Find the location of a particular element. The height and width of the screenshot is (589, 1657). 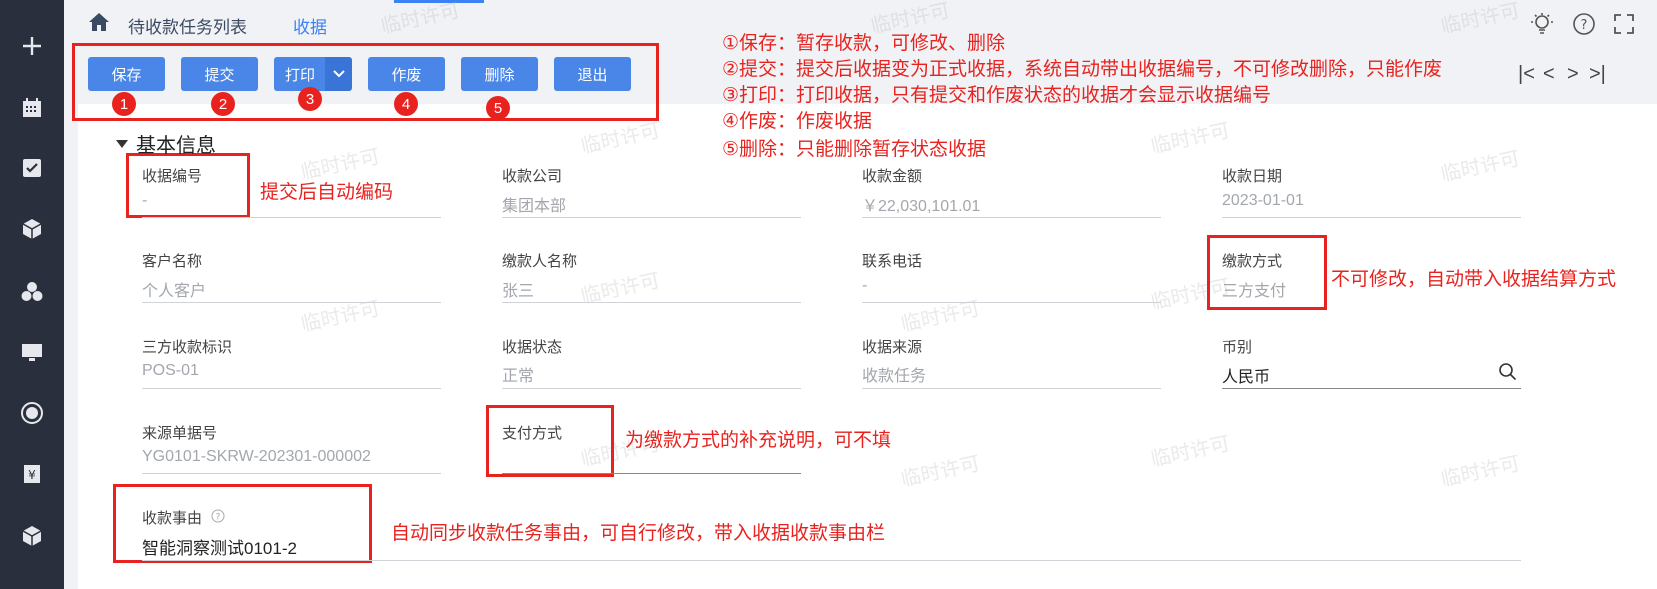

field-value-company: 集团本部 is located at coordinates (534, 206).